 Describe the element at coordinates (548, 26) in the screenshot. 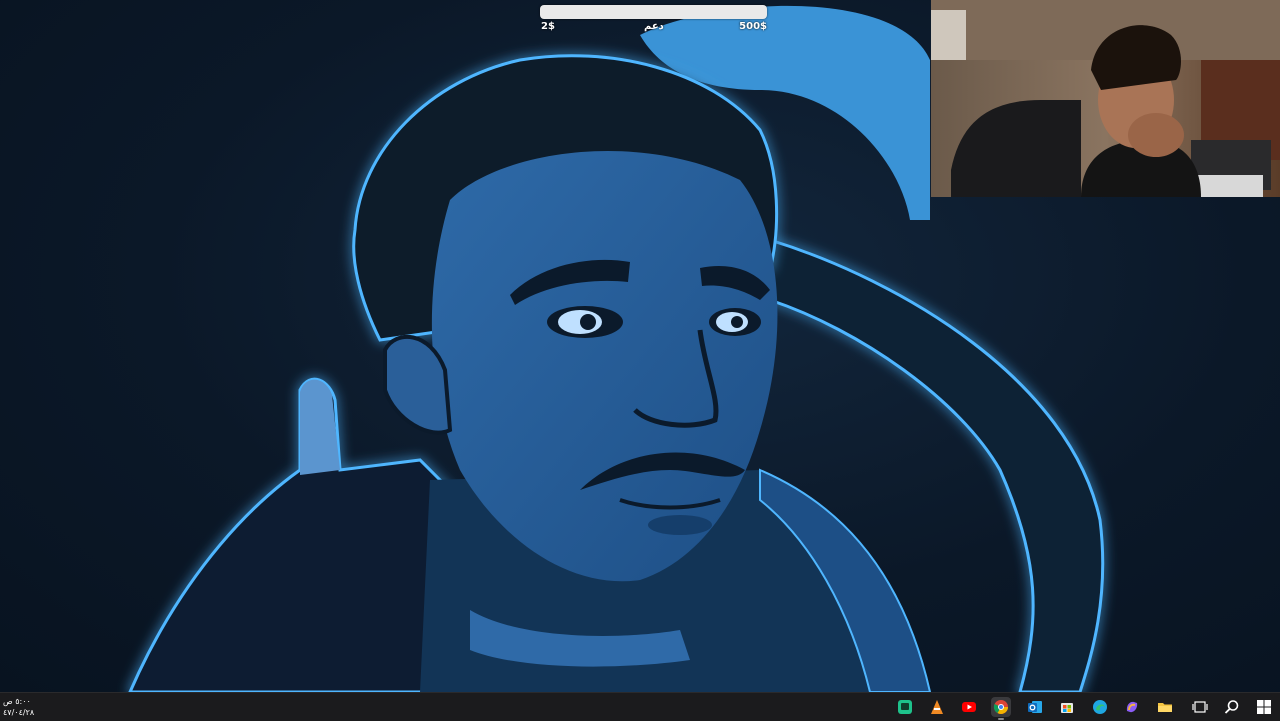

I see `donation-min-label: 2$` at that location.